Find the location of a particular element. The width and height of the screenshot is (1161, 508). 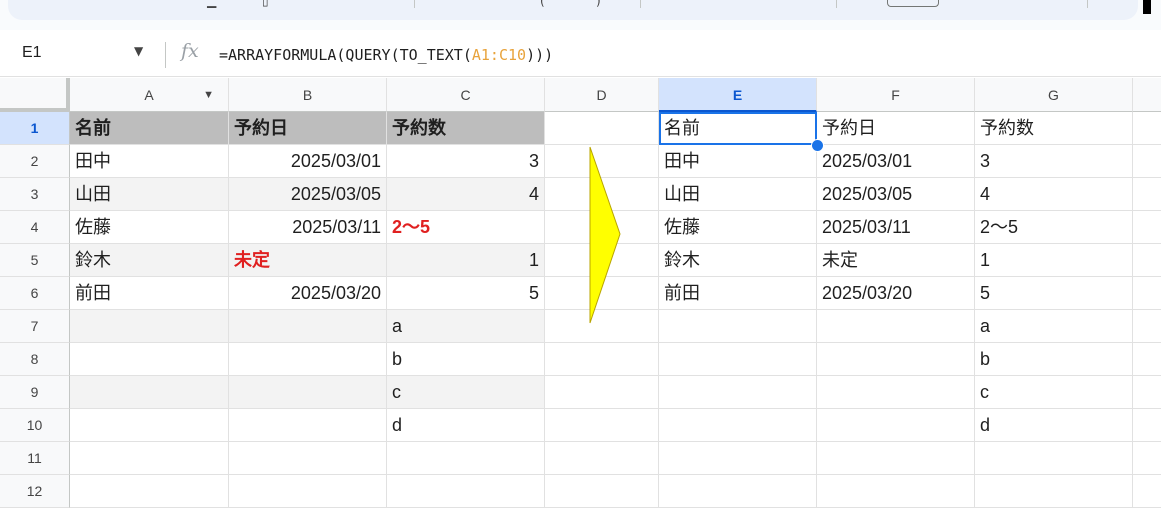

cell-e8 is located at coordinates (738, 359).